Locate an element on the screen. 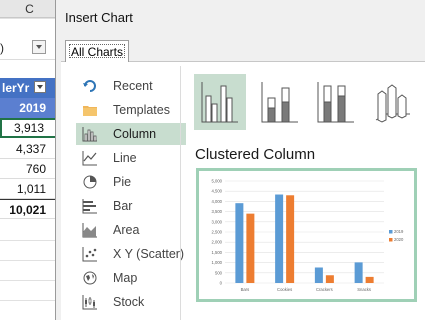  stacked-column-icon is located at coordinates (279, 102).